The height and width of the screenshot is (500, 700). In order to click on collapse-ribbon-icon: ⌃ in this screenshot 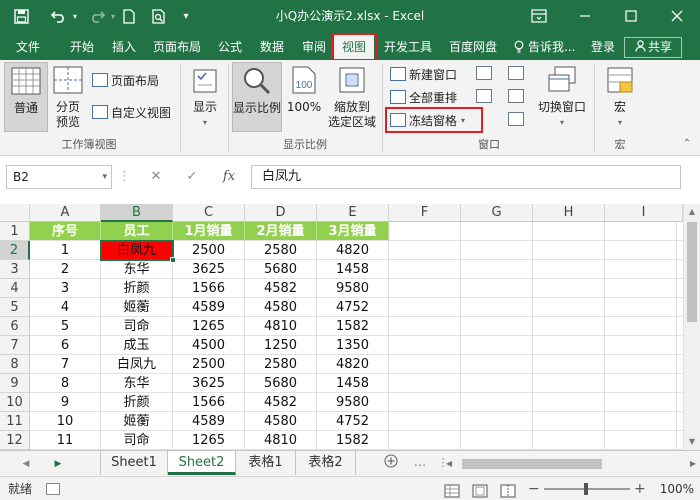, I will do `click(687, 145)`.